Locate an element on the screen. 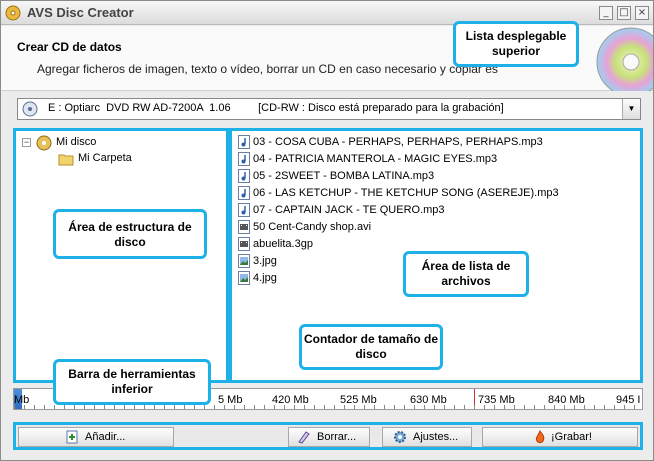  file-name: 50 Cent-Candy shop.avi is located at coordinates (312, 227).